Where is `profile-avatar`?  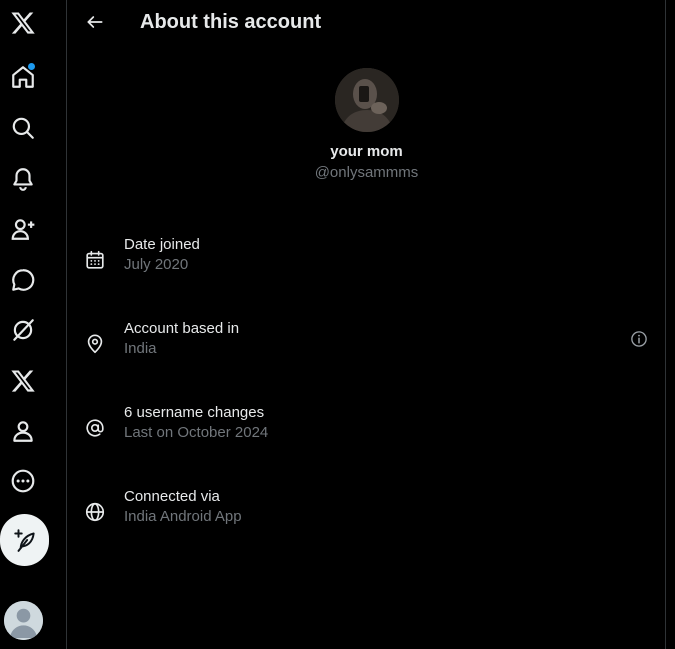
profile-avatar is located at coordinates (366, 100).